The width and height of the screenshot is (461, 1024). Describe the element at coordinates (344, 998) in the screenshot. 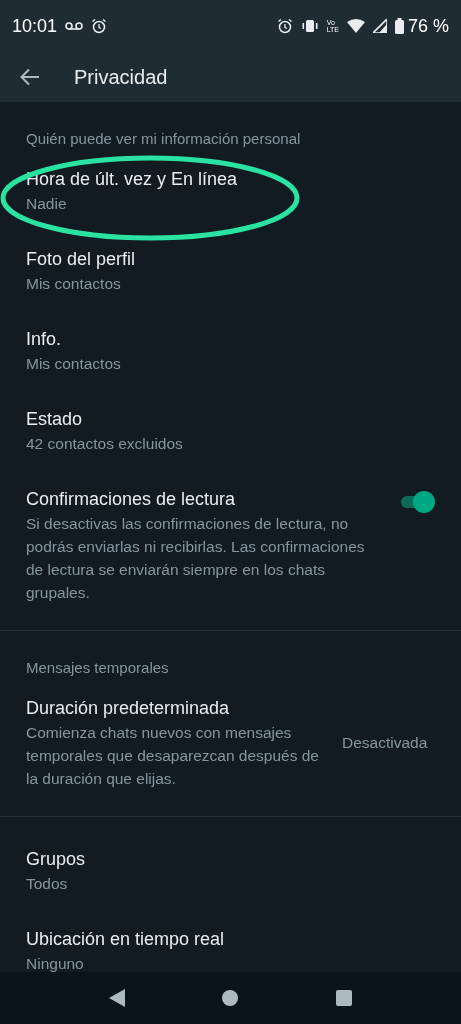

I see `recents-icon` at that location.